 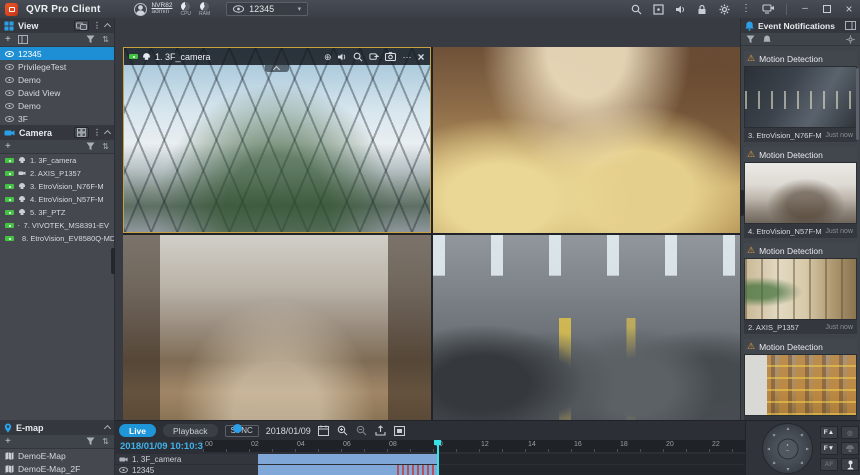 What do you see at coordinates (57, 160) in the screenshot?
I see `camera-item: 1. 3F_camera` at bounding box center [57, 160].